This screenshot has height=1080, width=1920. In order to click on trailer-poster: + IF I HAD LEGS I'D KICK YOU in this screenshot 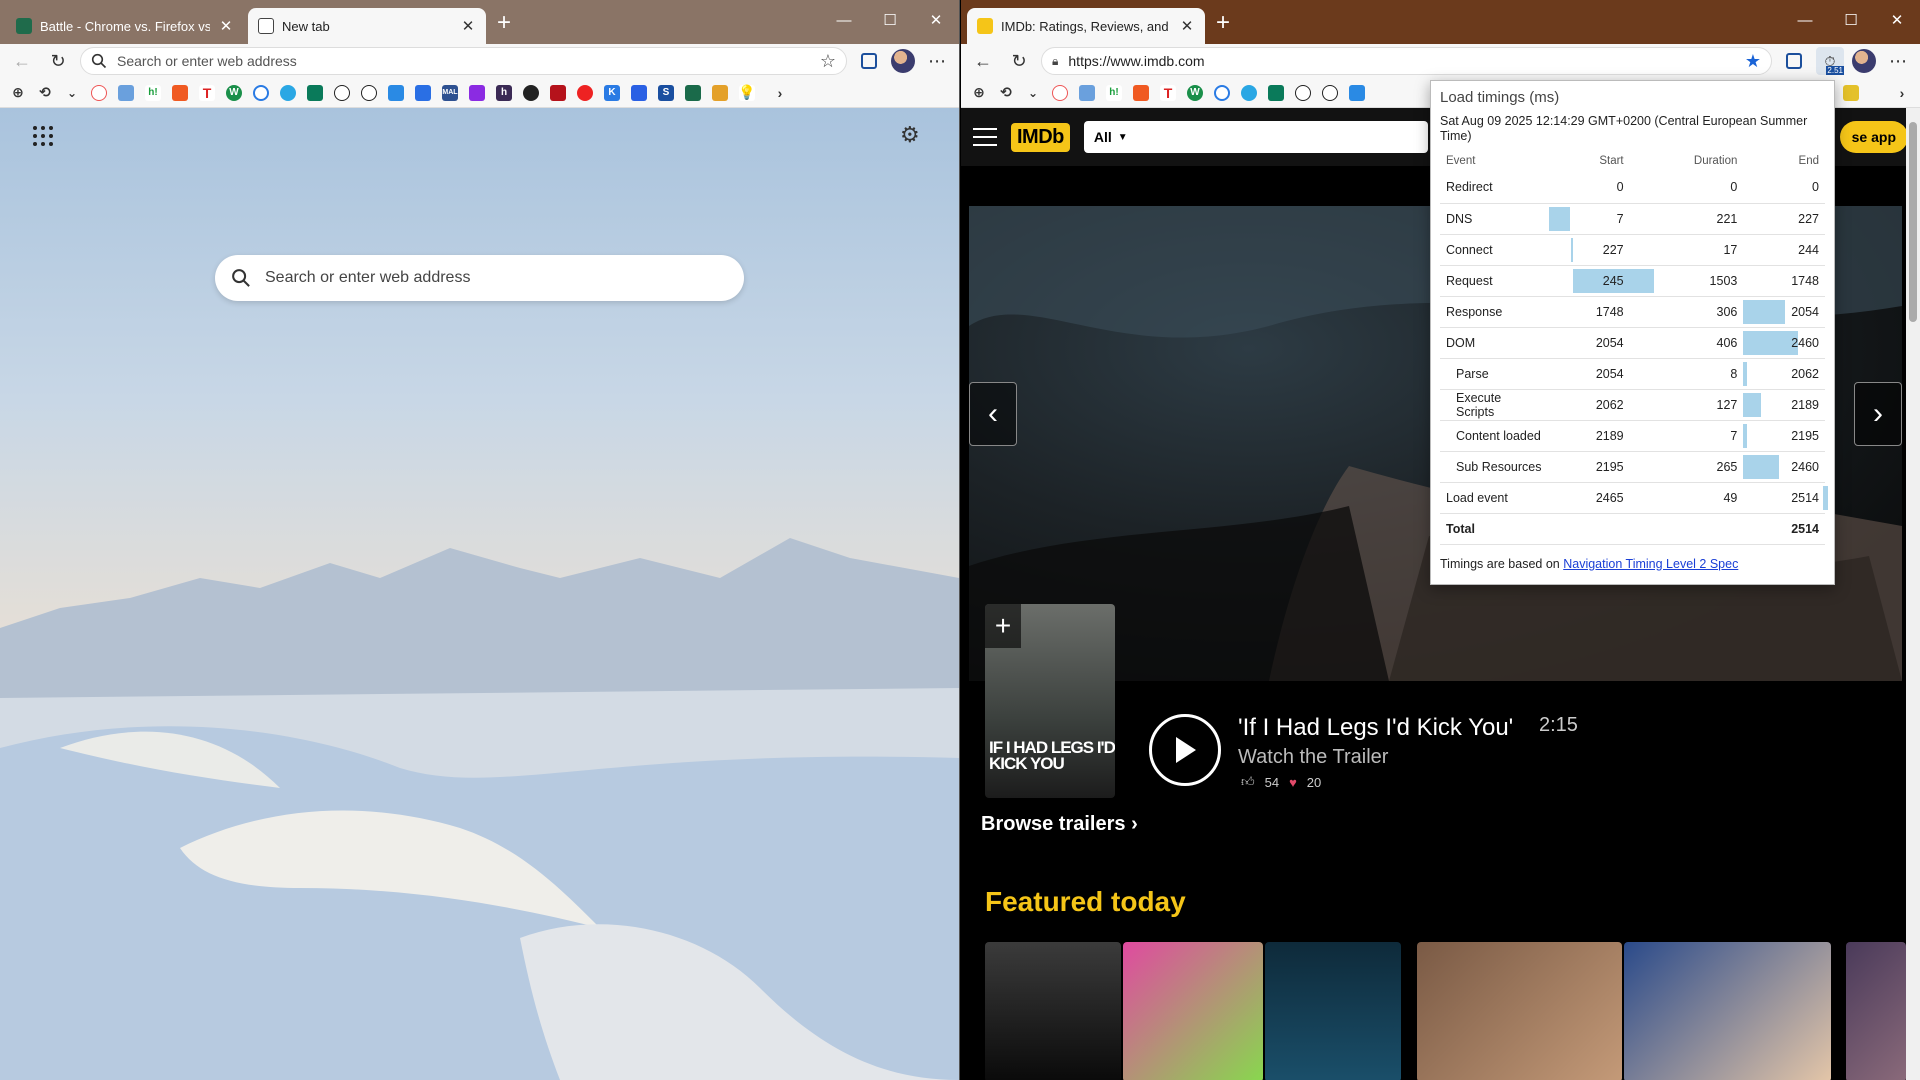, I will do `click(1050, 701)`.